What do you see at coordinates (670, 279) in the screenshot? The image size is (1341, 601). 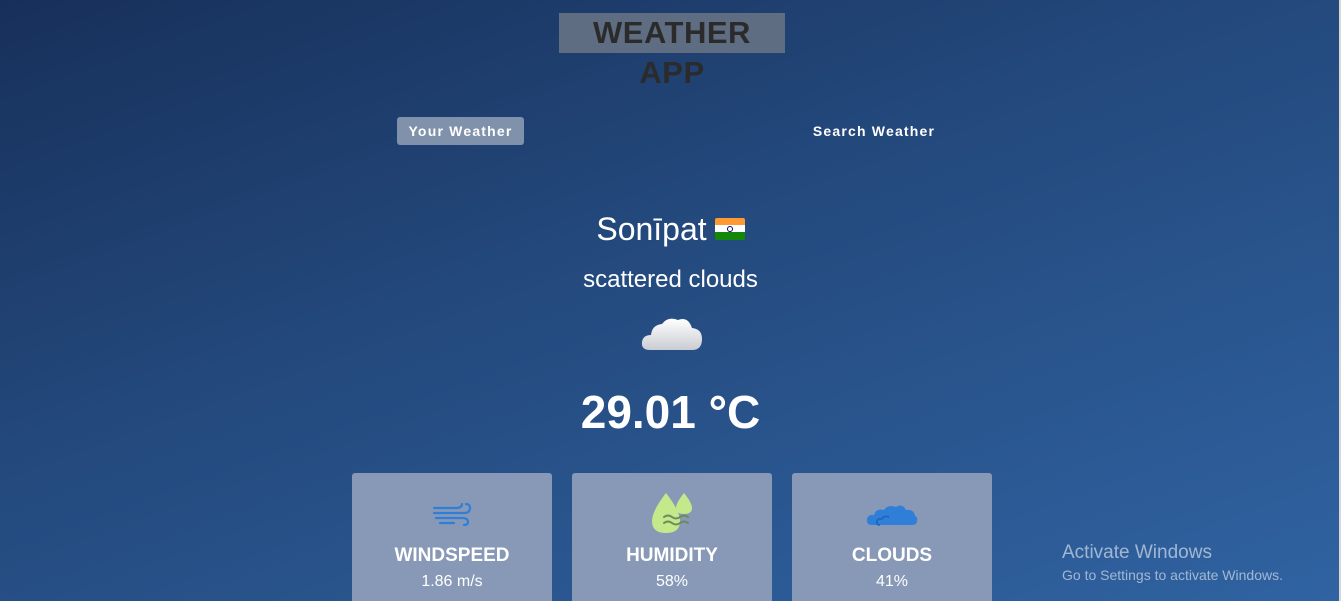 I see `weather-description: scattered clouds` at bounding box center [670, 279].